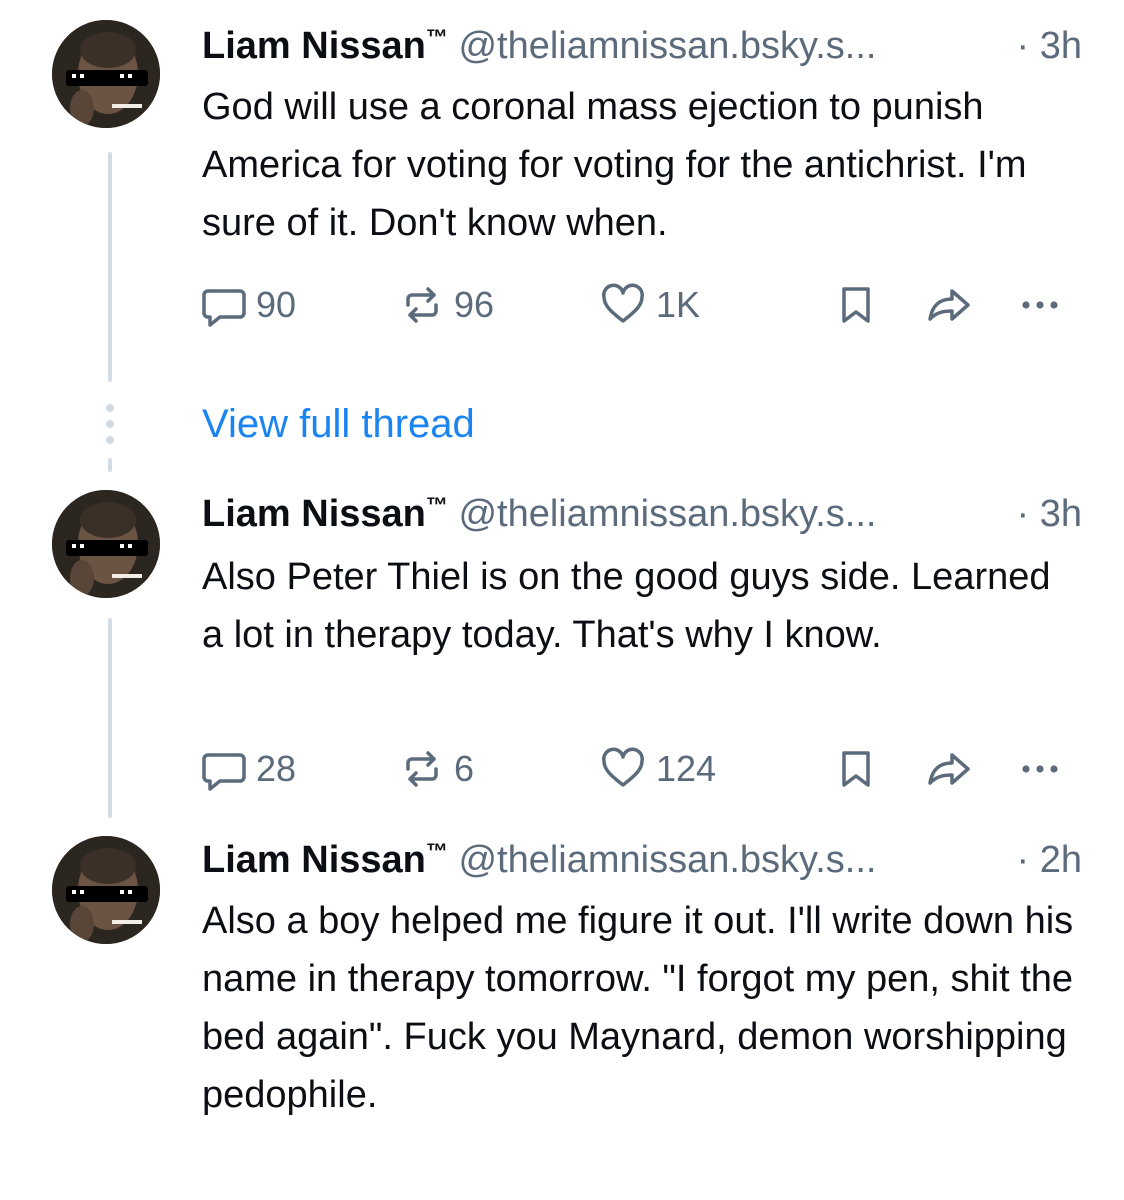 This screenshot has height=1200, width=1124. I want to click on repost-button: 6, so click(437, 769).